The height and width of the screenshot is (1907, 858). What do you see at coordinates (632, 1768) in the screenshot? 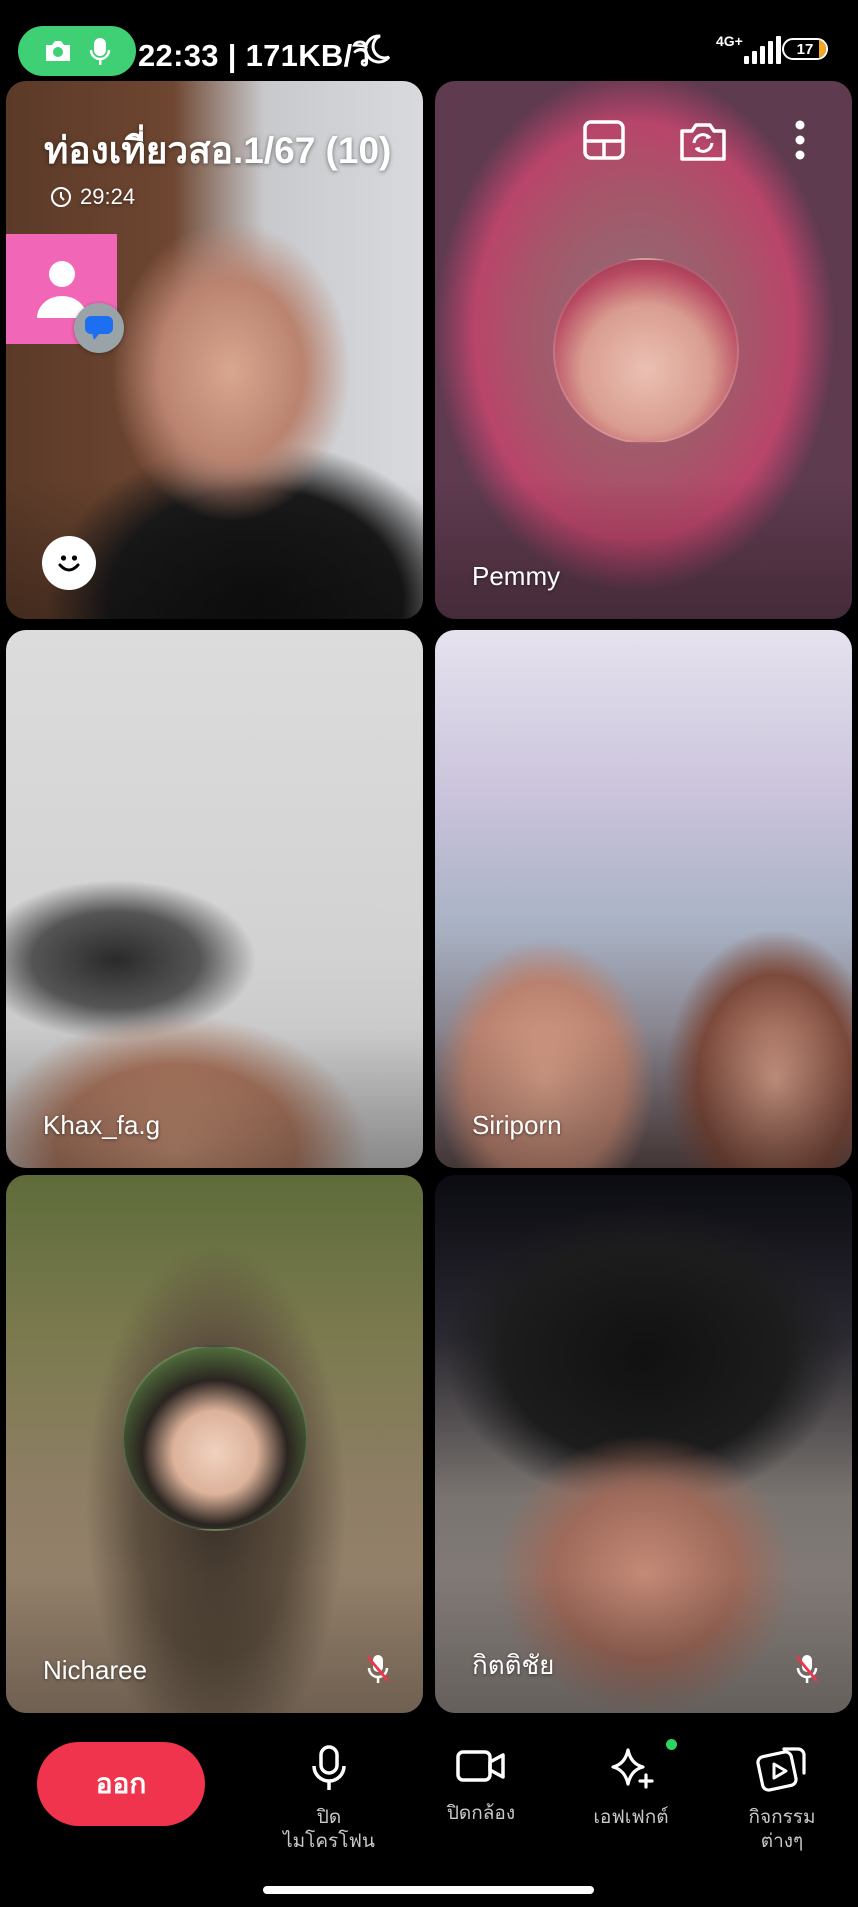
I see `sparkle-icon` at bounding box center [632, 1768].